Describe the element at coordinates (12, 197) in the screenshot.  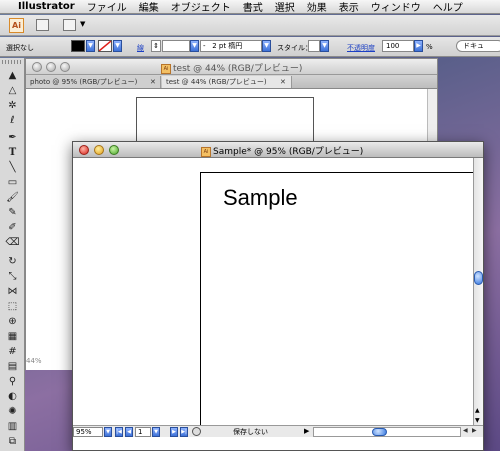
I see `paintbrush-tool-icon: 🖌` at that location.